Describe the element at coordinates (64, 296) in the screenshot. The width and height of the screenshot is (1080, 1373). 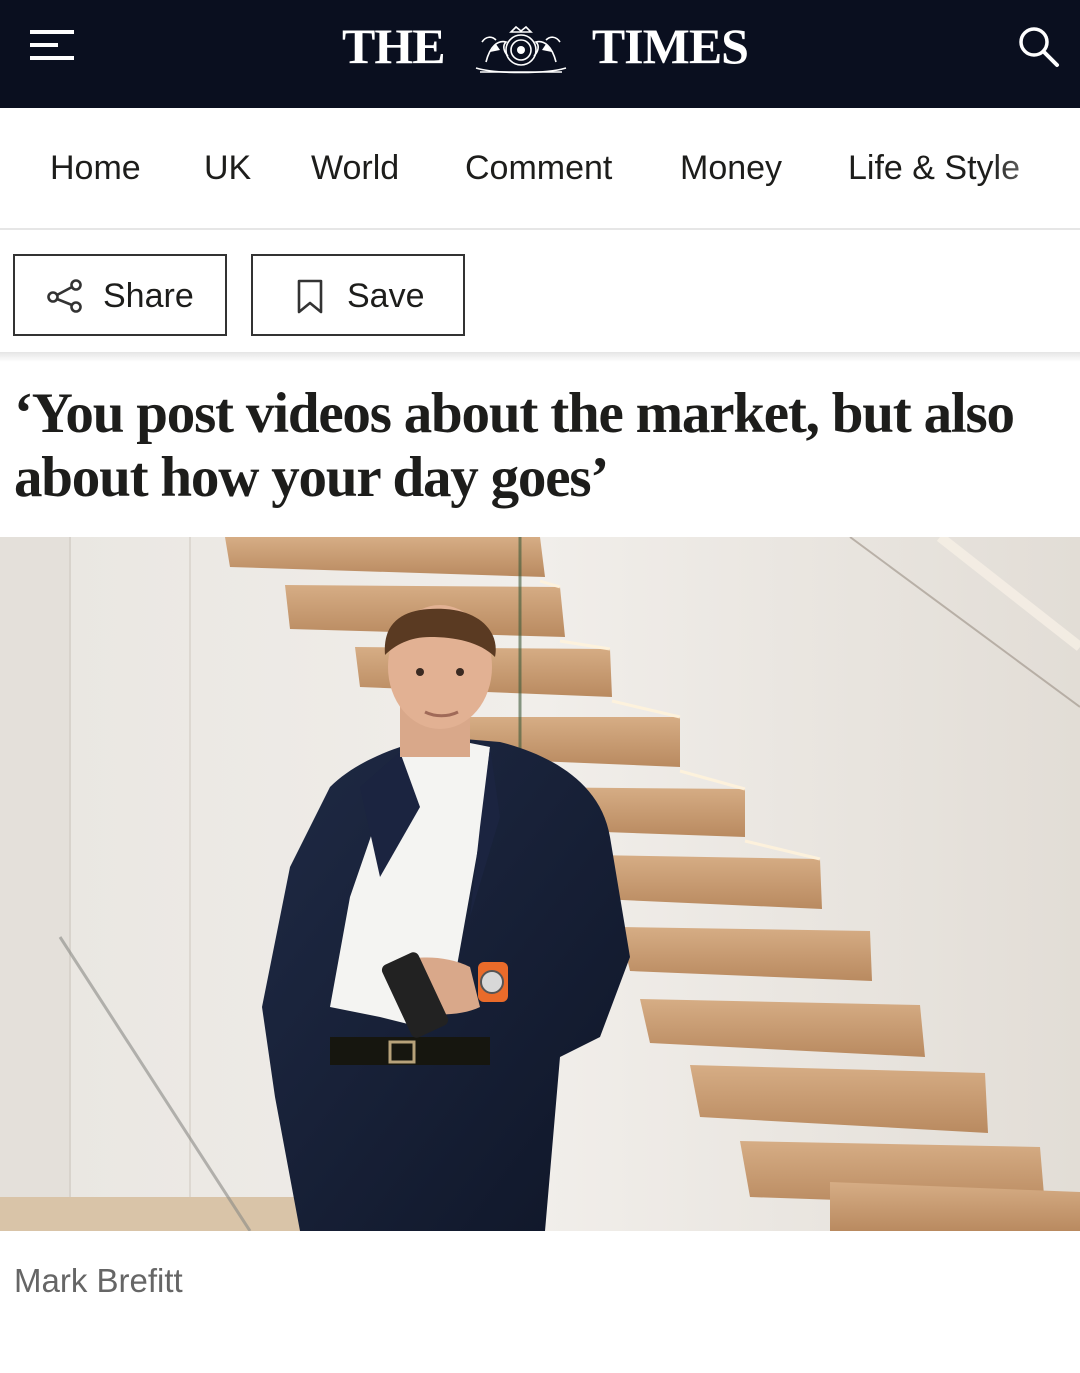
I see `share-icon` at that location.